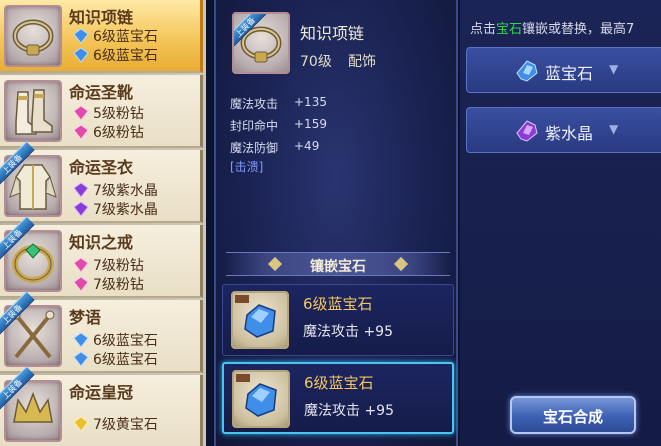 This screenshot has width=661, height=446. What do you see at coordinates (338, 398) in the screenshot?
I see `gem-slot-2: 6级蓝宝石 魔法攻击 +95` at bounding box center [338, 398].